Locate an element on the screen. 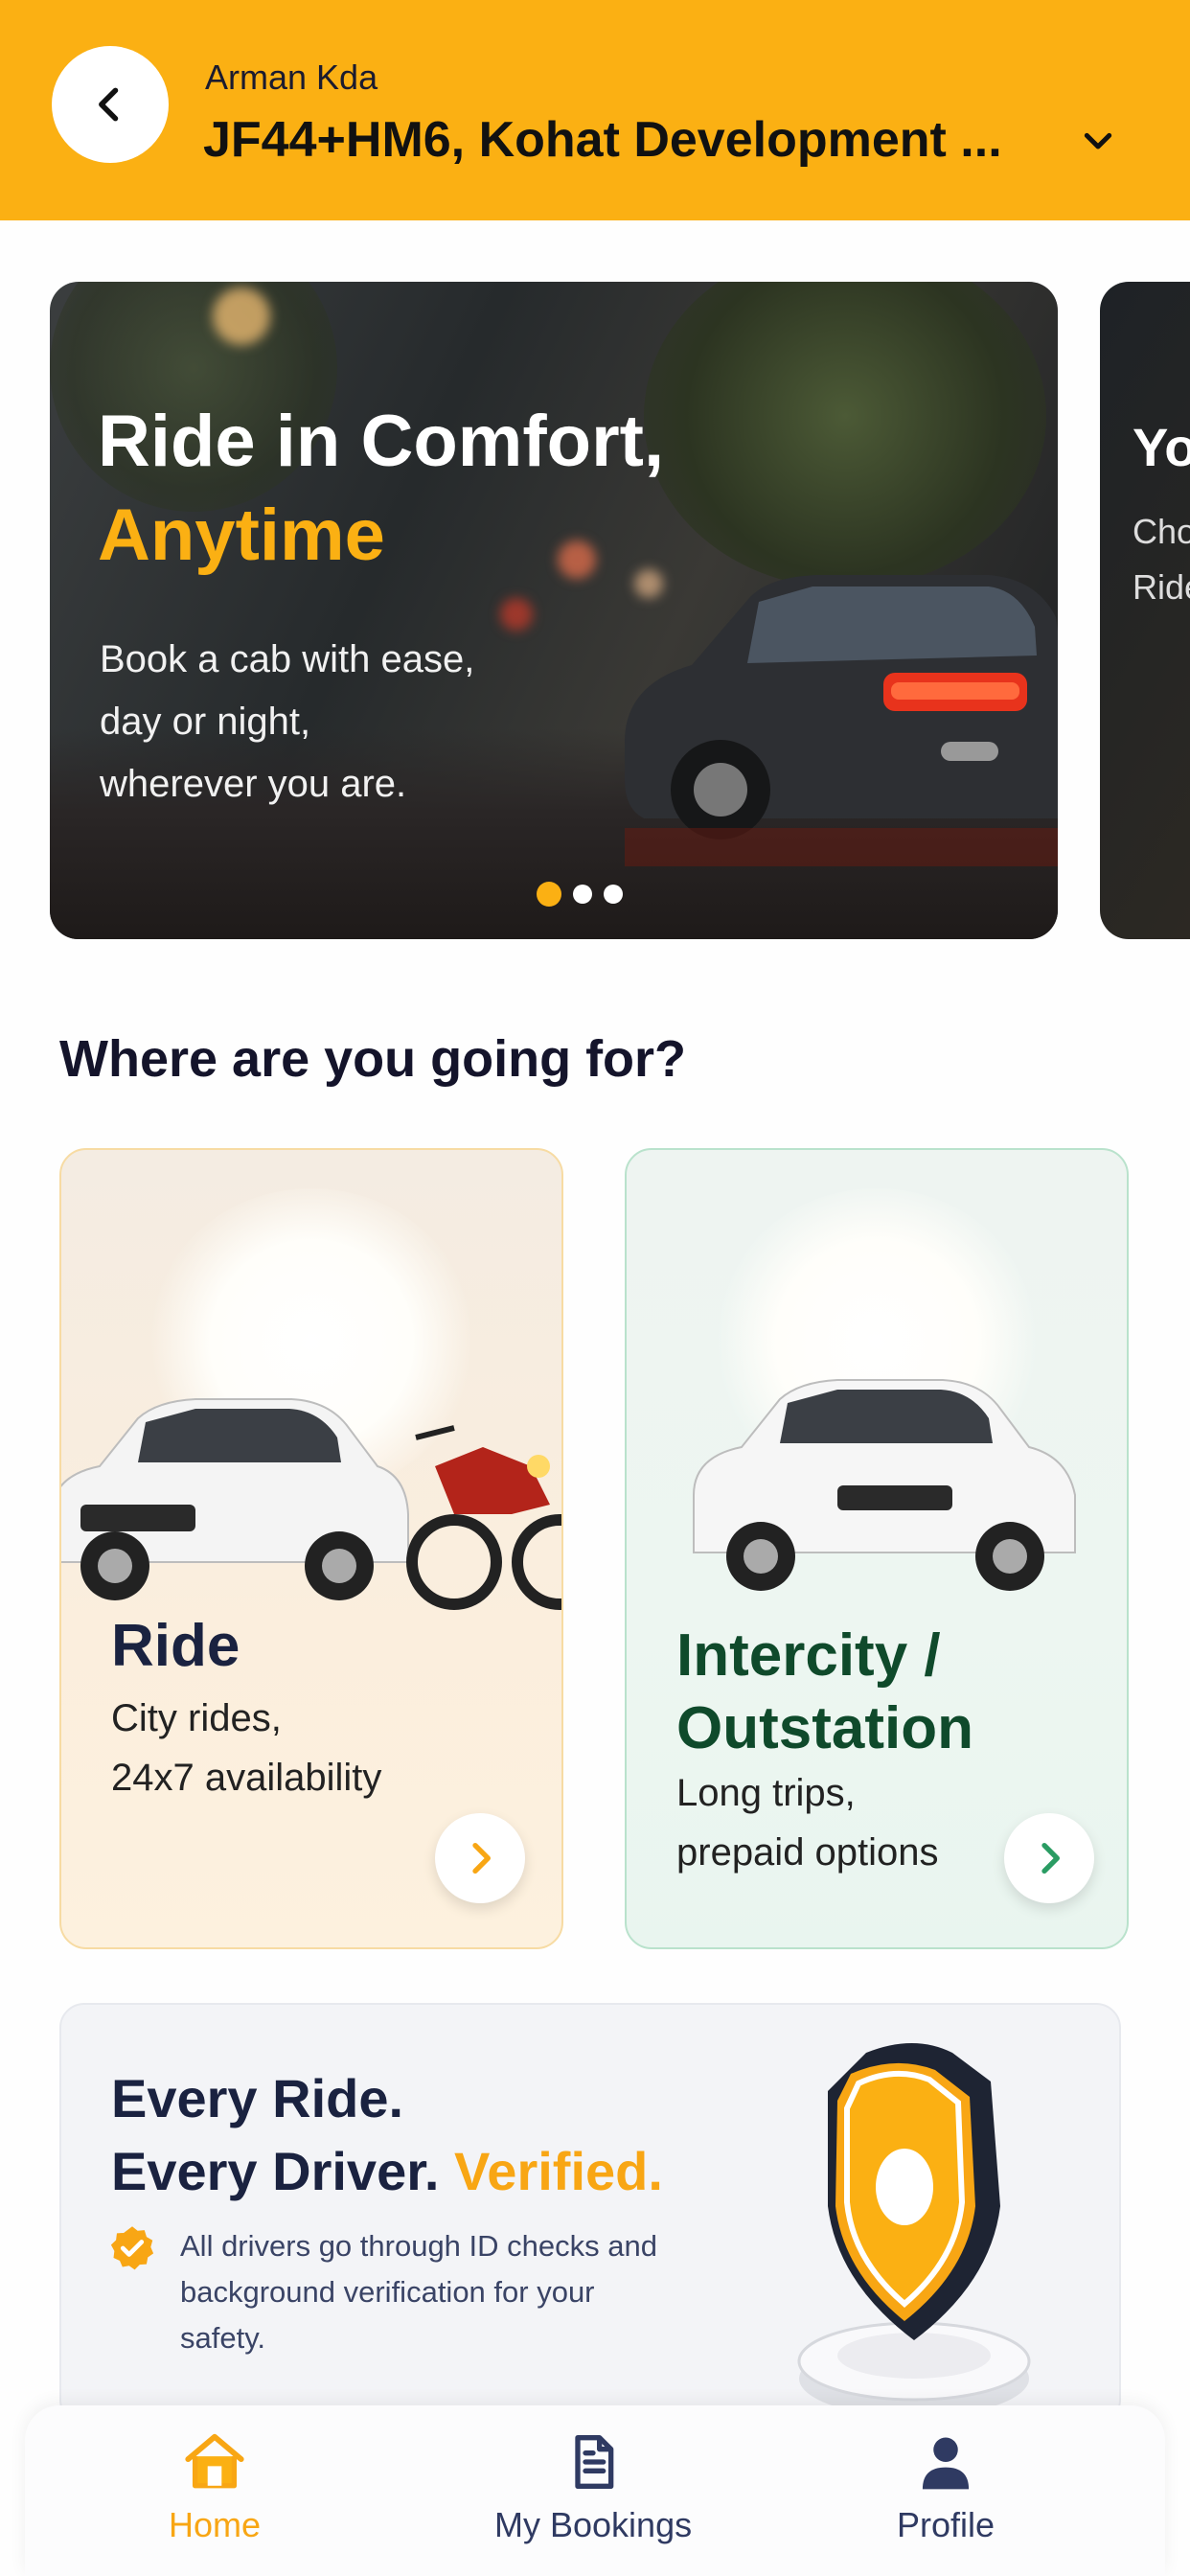  verified-title-accent: Verified. is located at coordinates (559, 2171).